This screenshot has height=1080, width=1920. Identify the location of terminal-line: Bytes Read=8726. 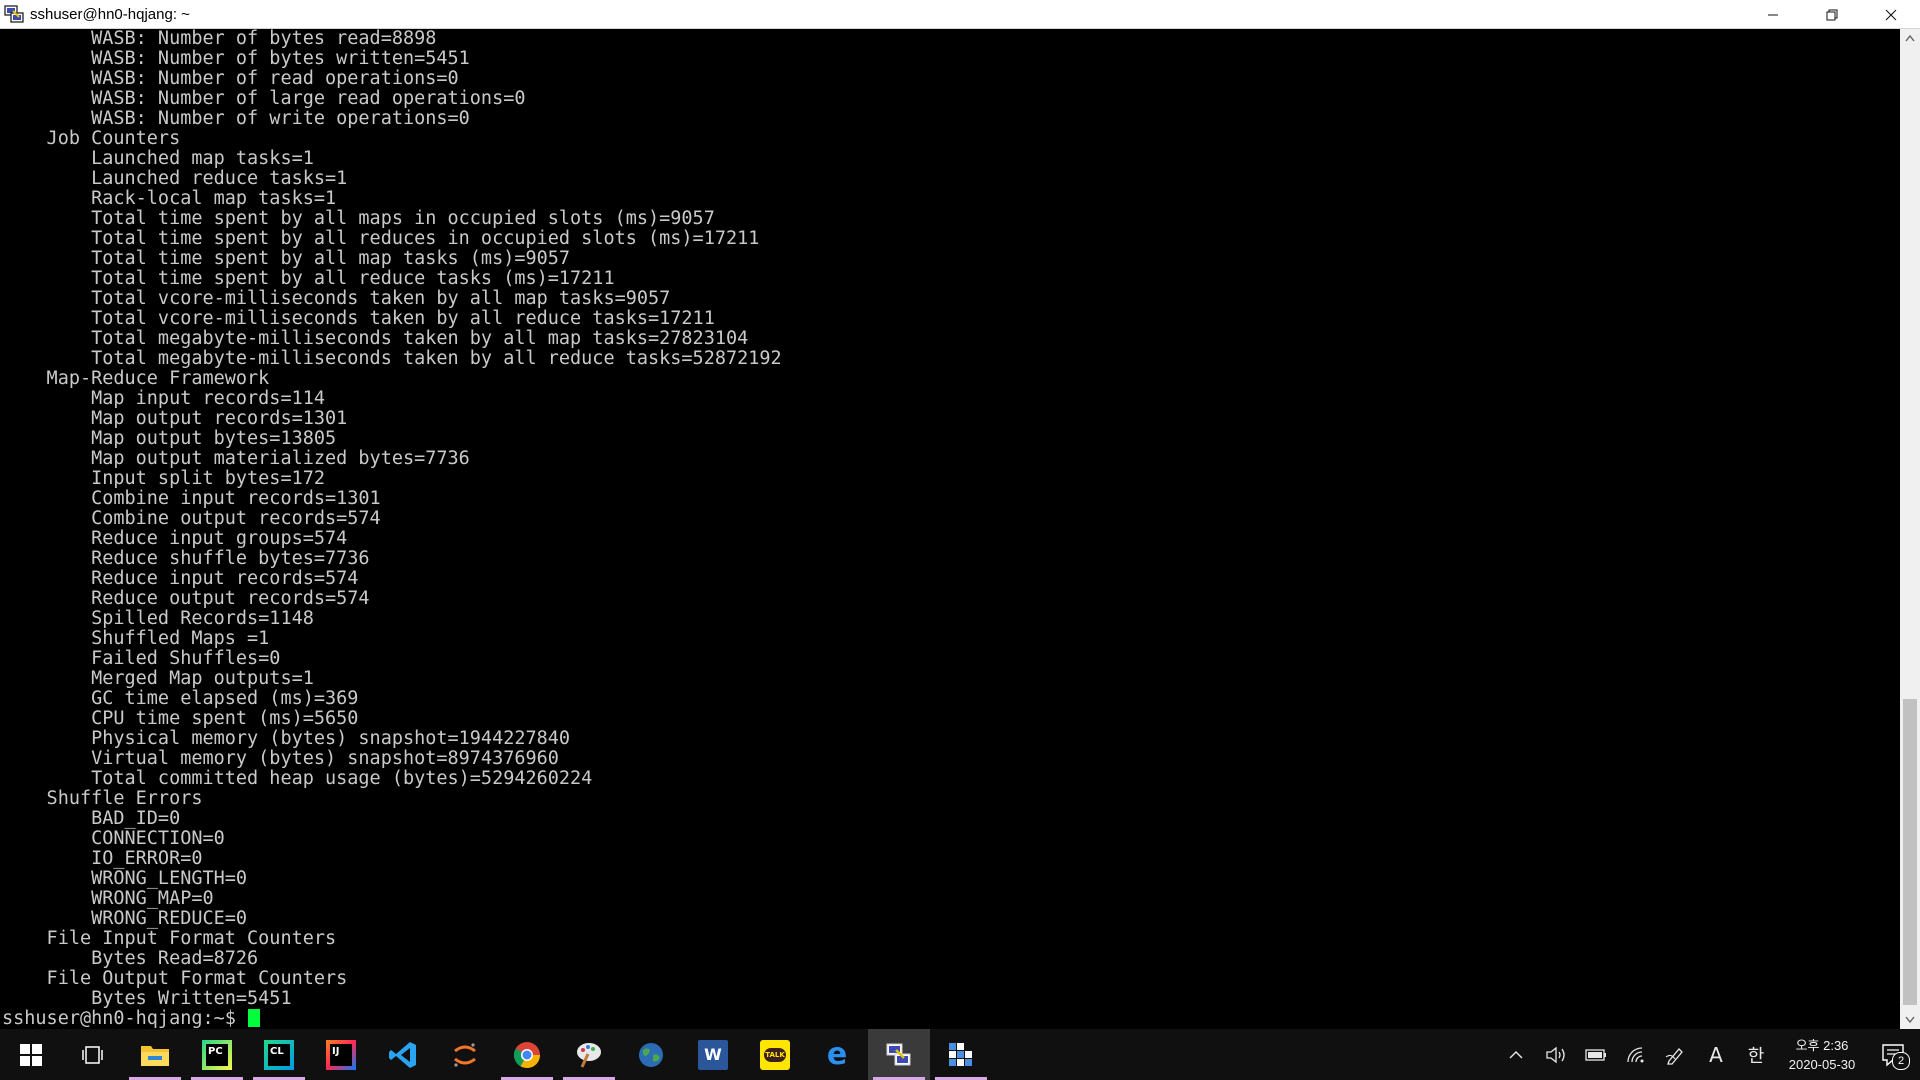
(130, 958).